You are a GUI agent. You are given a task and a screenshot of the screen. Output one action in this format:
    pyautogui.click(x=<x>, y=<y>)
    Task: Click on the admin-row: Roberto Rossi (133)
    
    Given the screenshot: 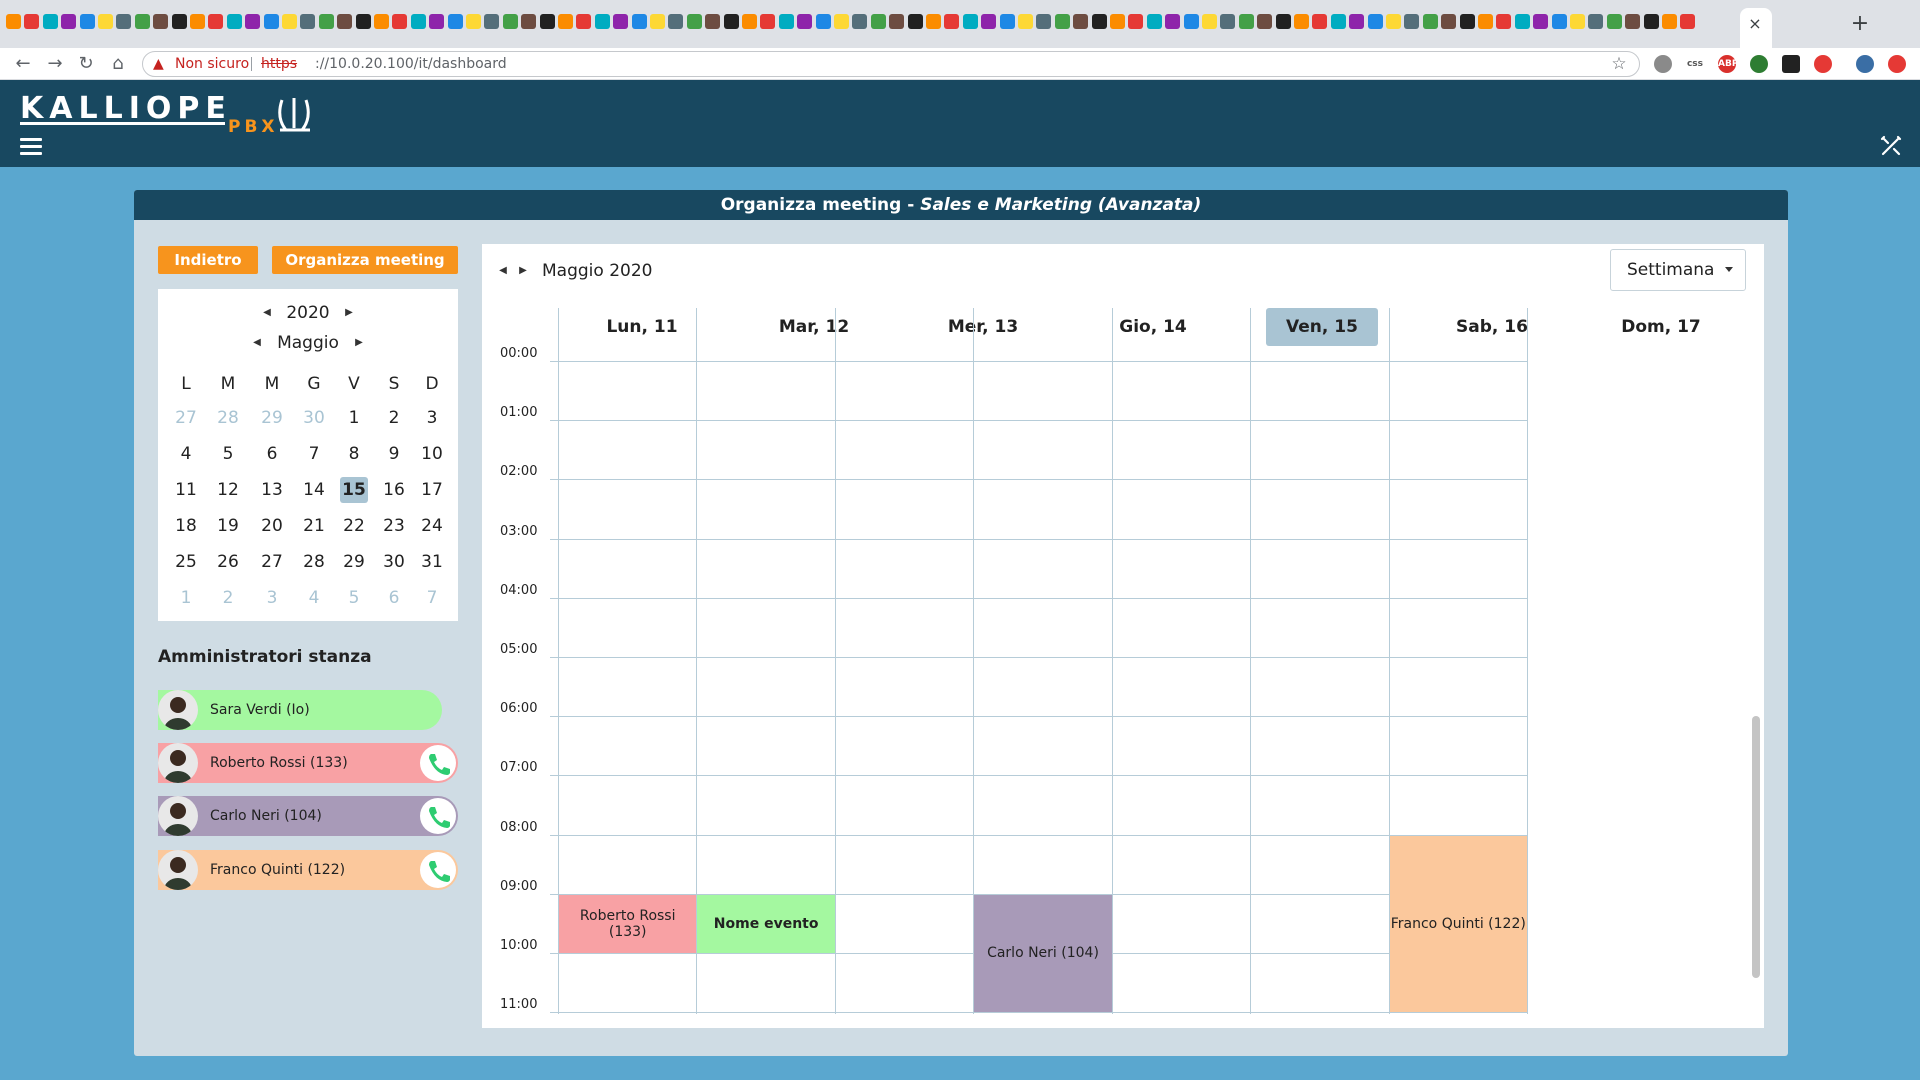 What is the action you would take?
    pyautogui.click(x=308, y=763)
    